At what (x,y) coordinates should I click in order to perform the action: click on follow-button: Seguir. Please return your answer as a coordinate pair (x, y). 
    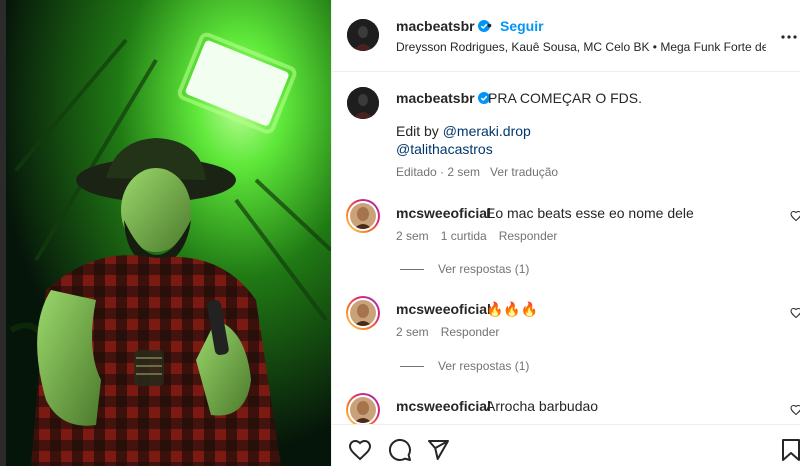
    Looking at the image, I should click on (522, 26).